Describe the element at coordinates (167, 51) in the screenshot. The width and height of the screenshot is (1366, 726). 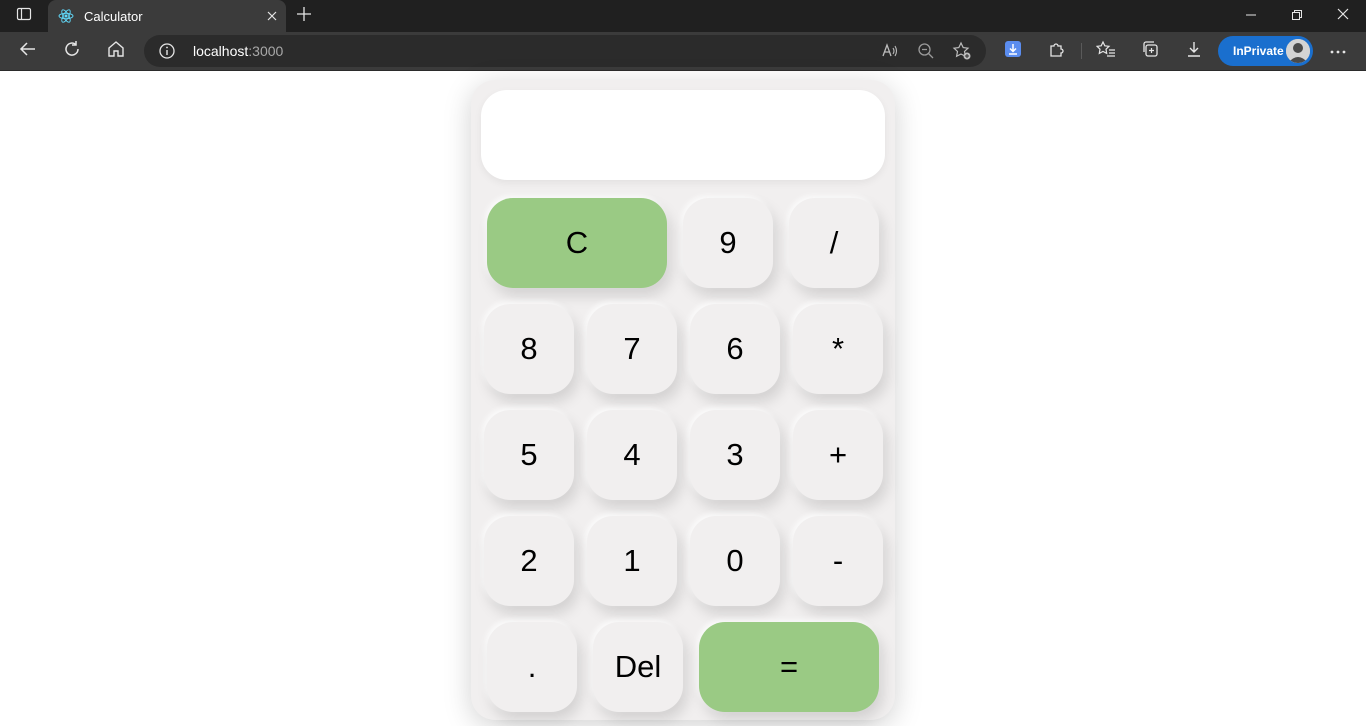
I see `info-icon` at that location.